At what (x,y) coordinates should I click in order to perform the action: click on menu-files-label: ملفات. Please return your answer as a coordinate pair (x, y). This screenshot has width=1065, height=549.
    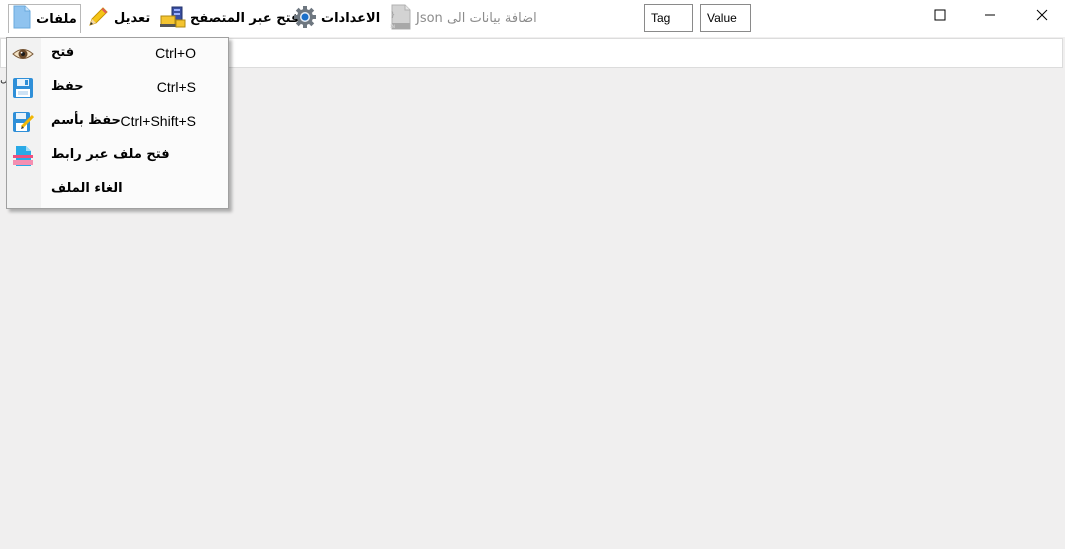
    Looking at the image, I should click on (56, 19).